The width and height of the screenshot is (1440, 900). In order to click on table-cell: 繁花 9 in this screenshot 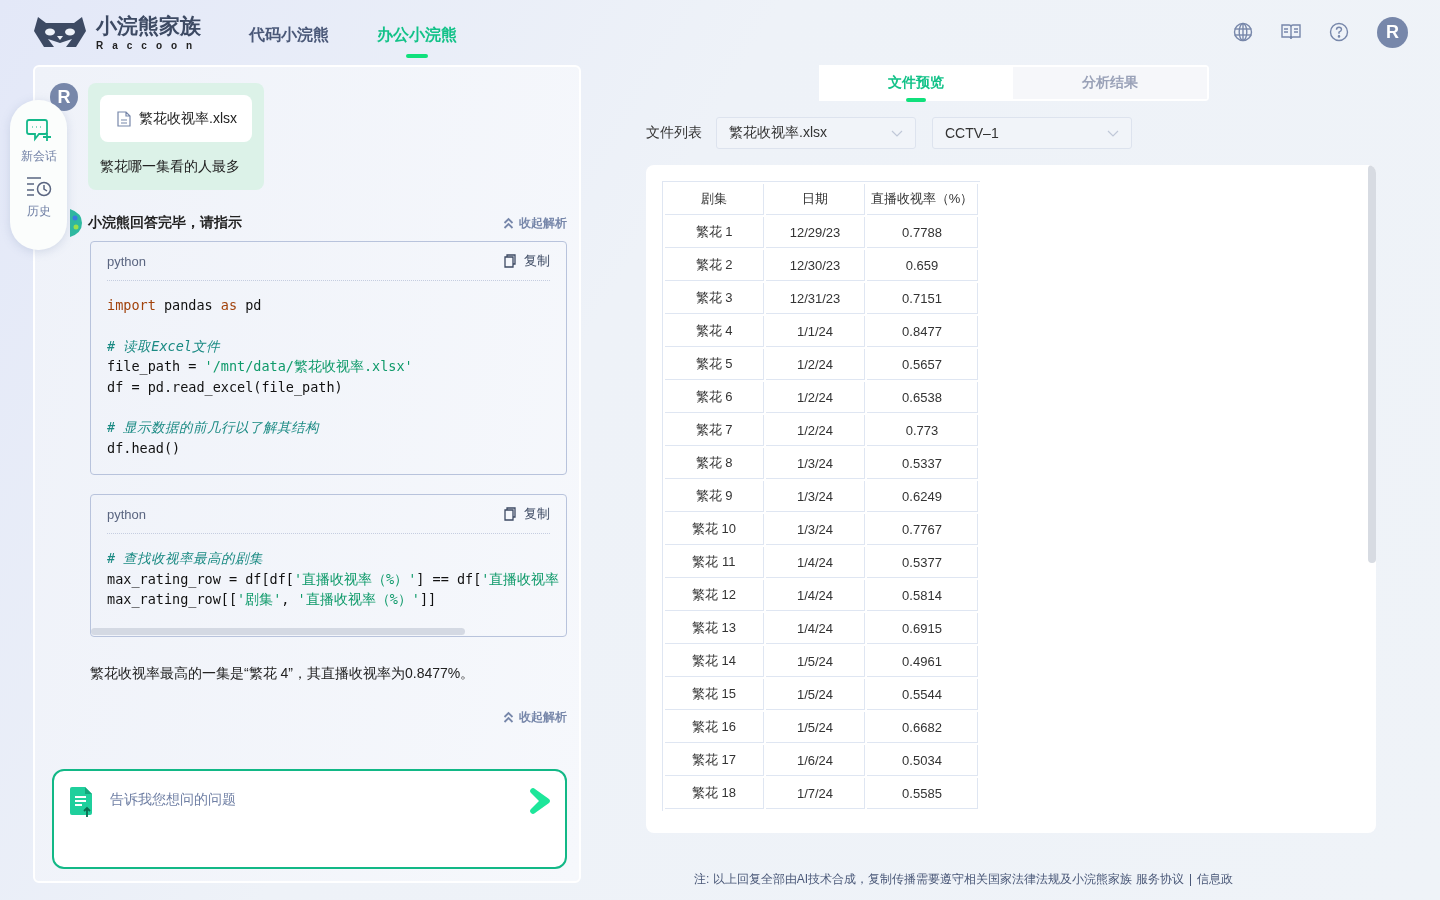, I will do `click(714, 496)`.